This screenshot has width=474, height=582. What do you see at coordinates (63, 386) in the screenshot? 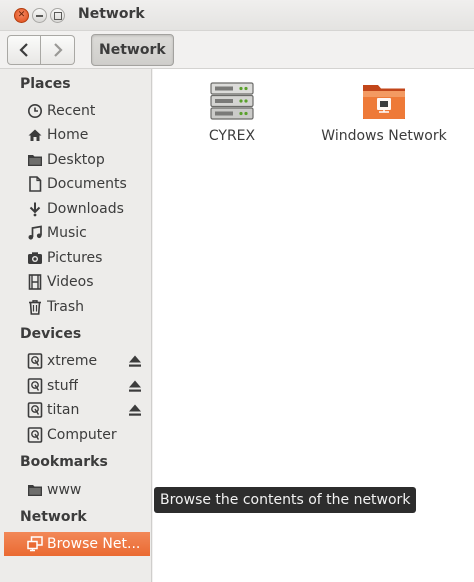
I see `sidebar-item-label: stuff` at bounding box center [63, 386].